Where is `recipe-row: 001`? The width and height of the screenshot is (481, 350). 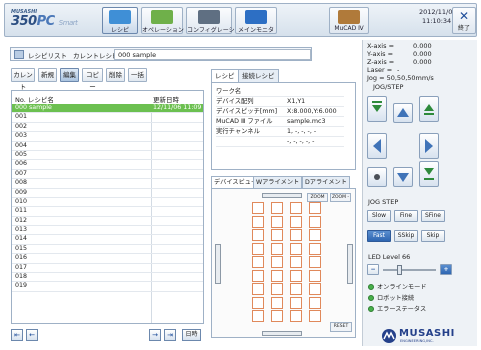
recipe-row: 001 is located at coordinates (107, 118).